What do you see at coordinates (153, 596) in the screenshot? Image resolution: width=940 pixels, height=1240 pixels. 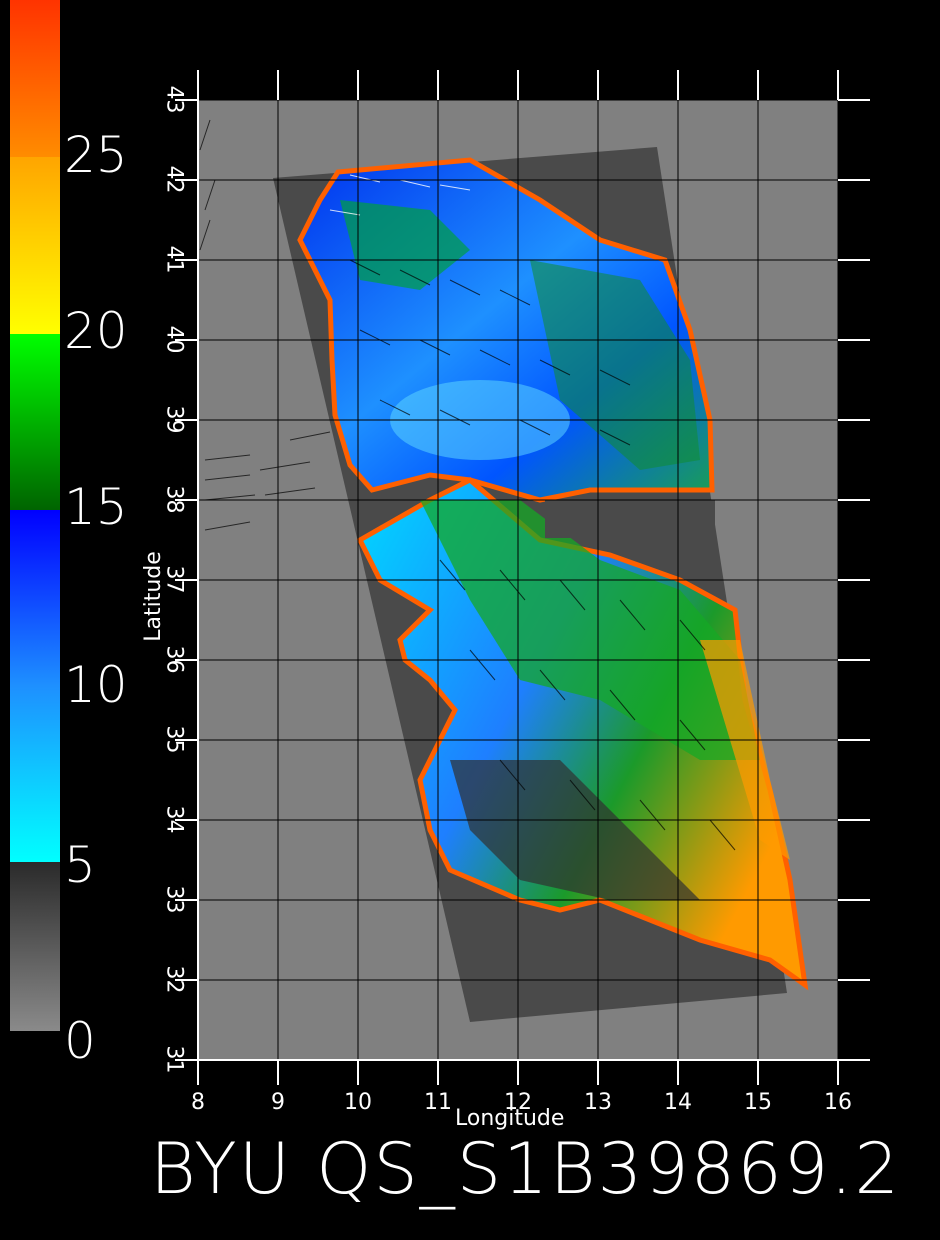 I see `y-axis-label: Latitude` at bounding box center [153, 596].